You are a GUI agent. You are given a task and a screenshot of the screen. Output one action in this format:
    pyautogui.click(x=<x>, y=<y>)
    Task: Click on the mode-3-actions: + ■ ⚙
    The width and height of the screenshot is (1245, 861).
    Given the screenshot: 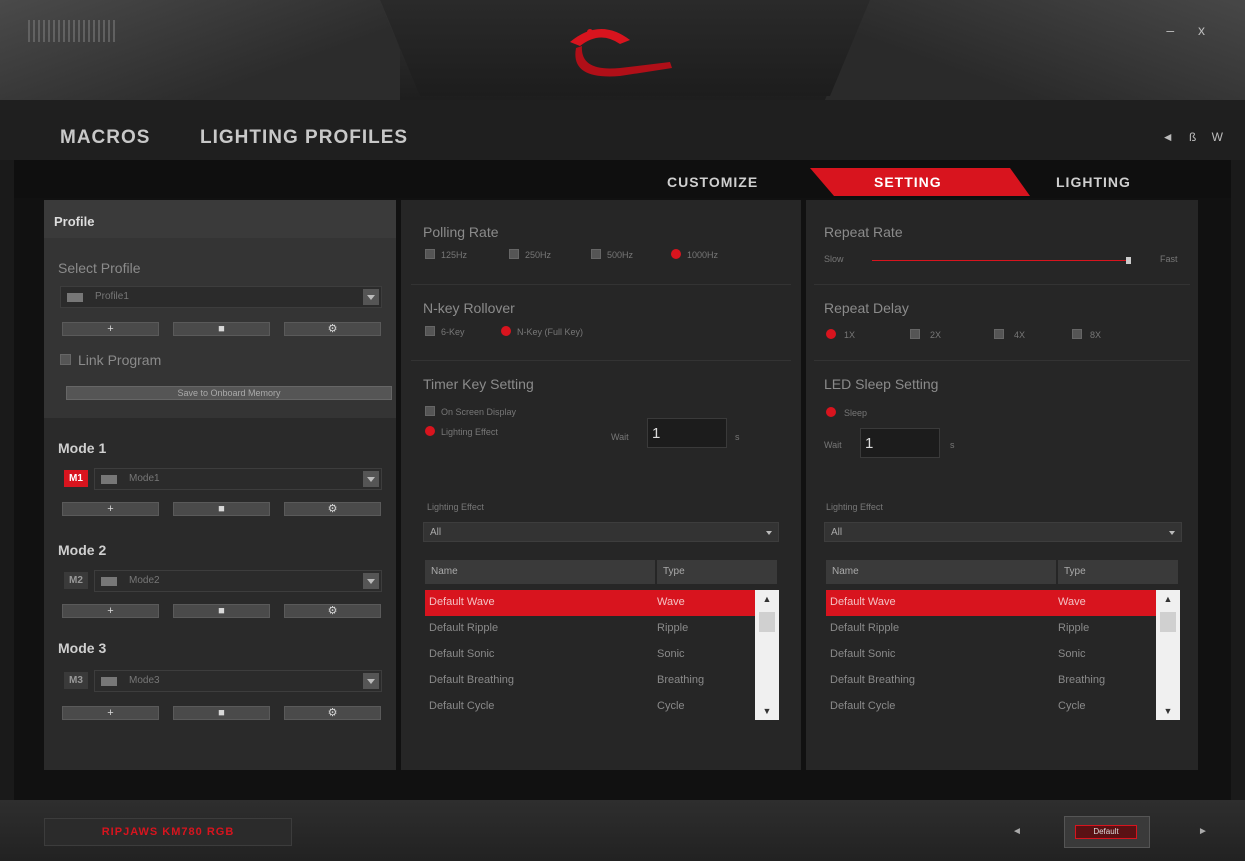 What is the action you would take?
    pyautogui.click(x=221, y=713)
    